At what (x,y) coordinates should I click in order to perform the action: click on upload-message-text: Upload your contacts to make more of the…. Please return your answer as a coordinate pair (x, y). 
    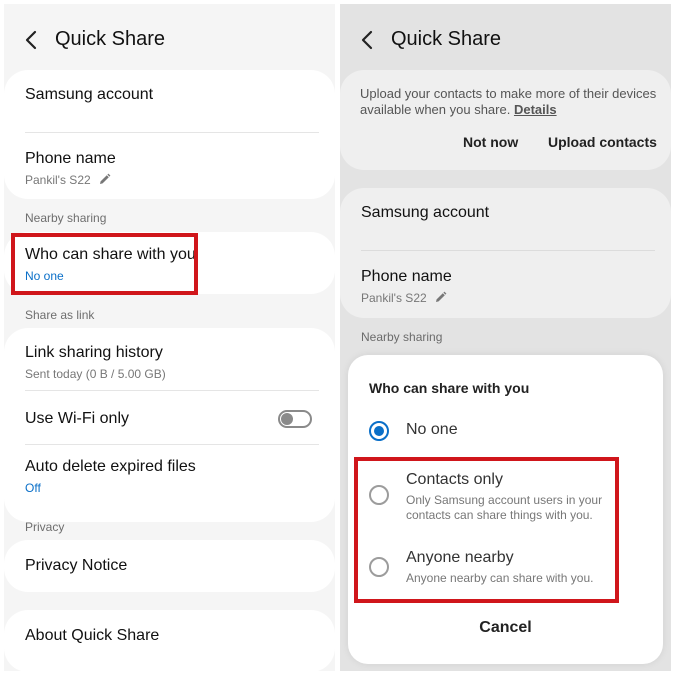
    Looking at the image, I should click on (508, 101).